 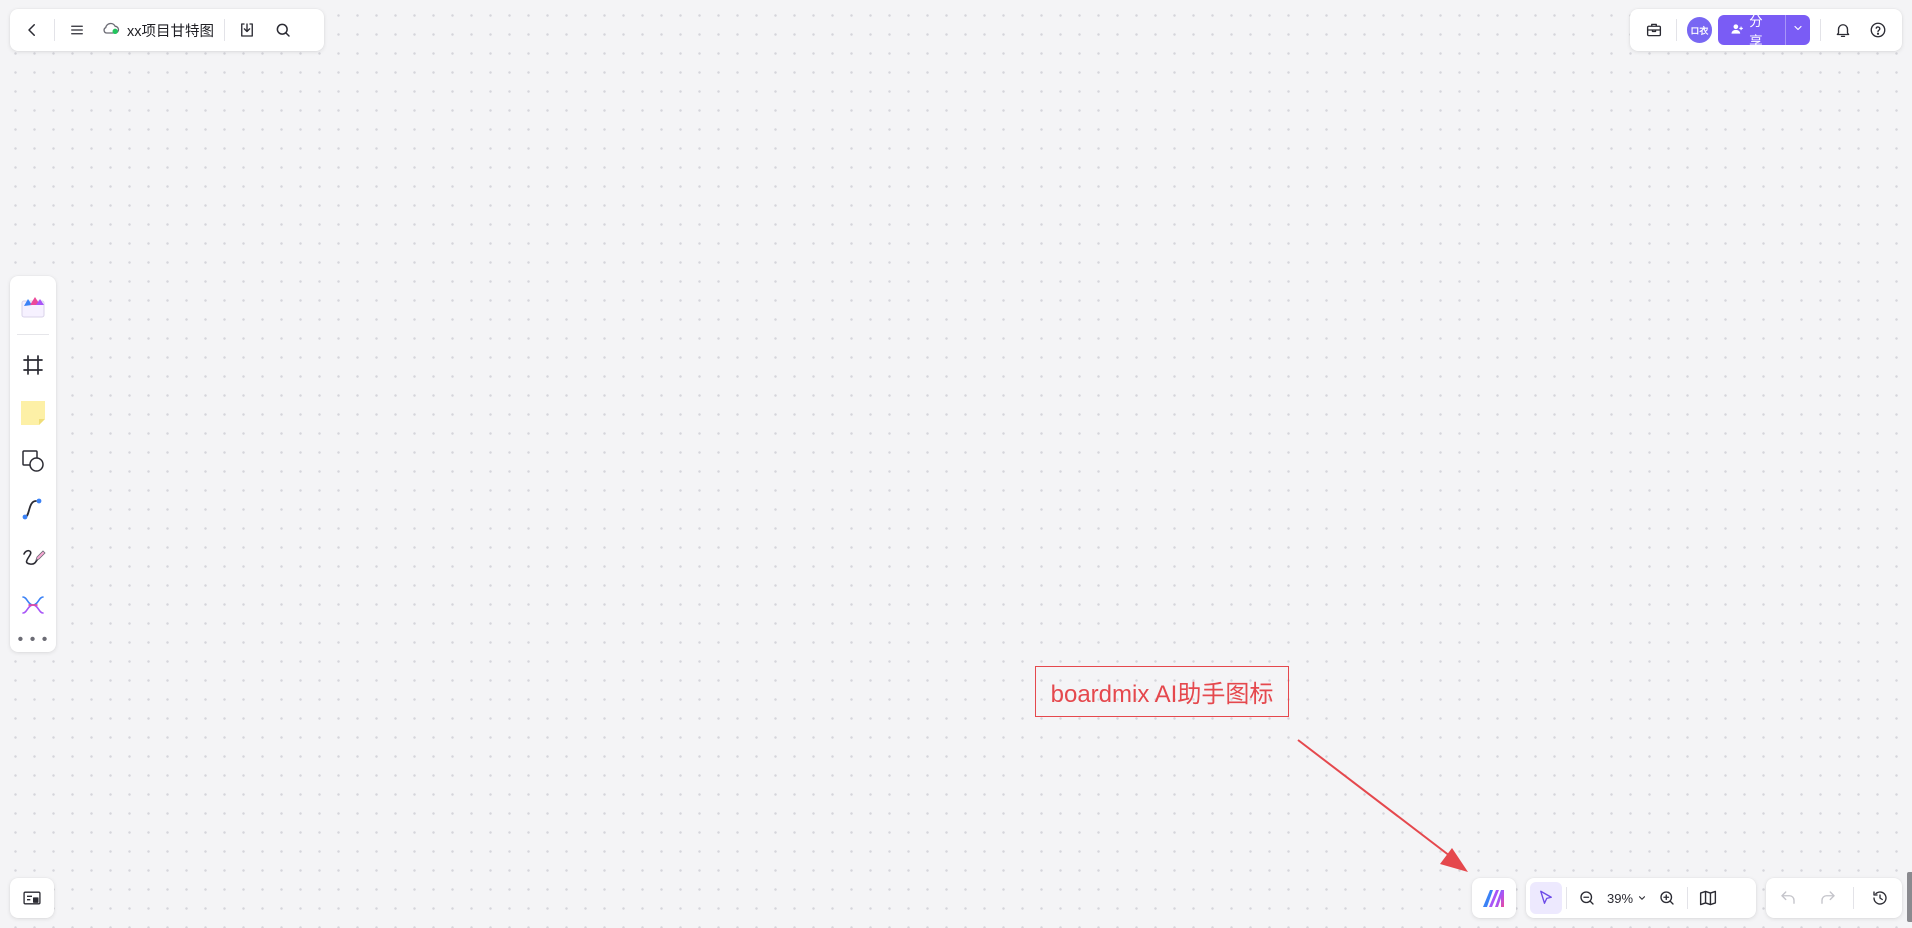 I want to click on sticky-note-icon, so click(x=33, y=413).